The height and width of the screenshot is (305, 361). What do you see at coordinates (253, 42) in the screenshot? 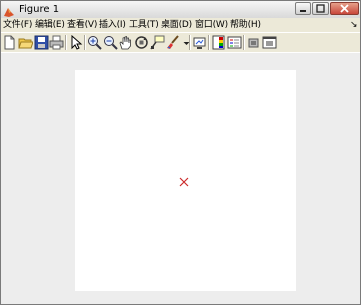
I see `hide-plot-tools-icon` at bounding box center [253, 42].